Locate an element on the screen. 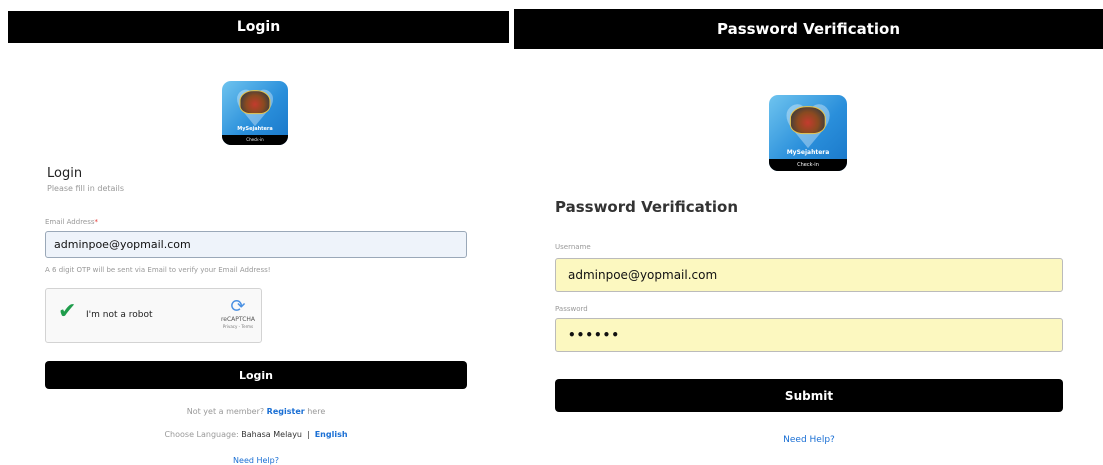  login-title-bar: Login is located at coordinates (258, 27).